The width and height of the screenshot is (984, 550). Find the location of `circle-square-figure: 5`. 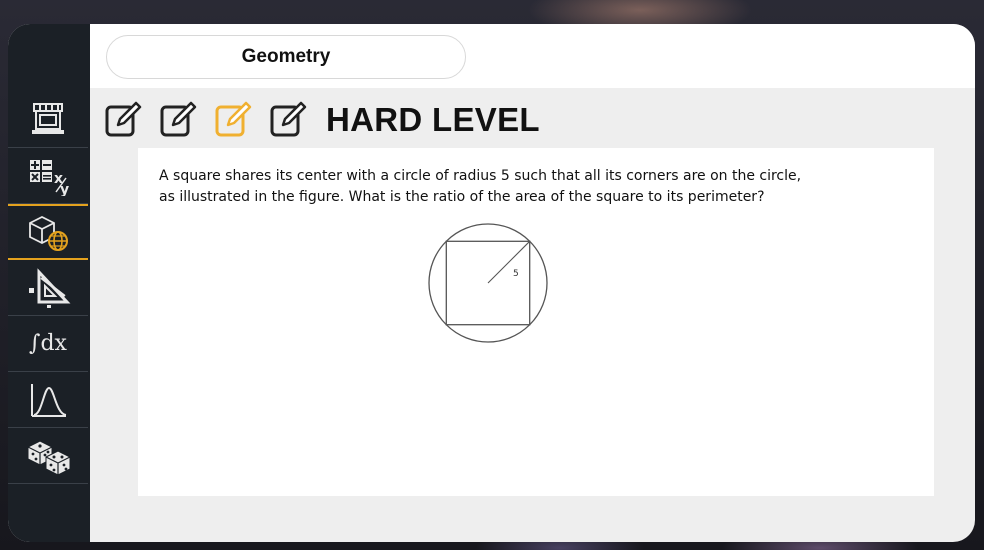

circle-square-figure: 5 is located at coordinates (488, 283).